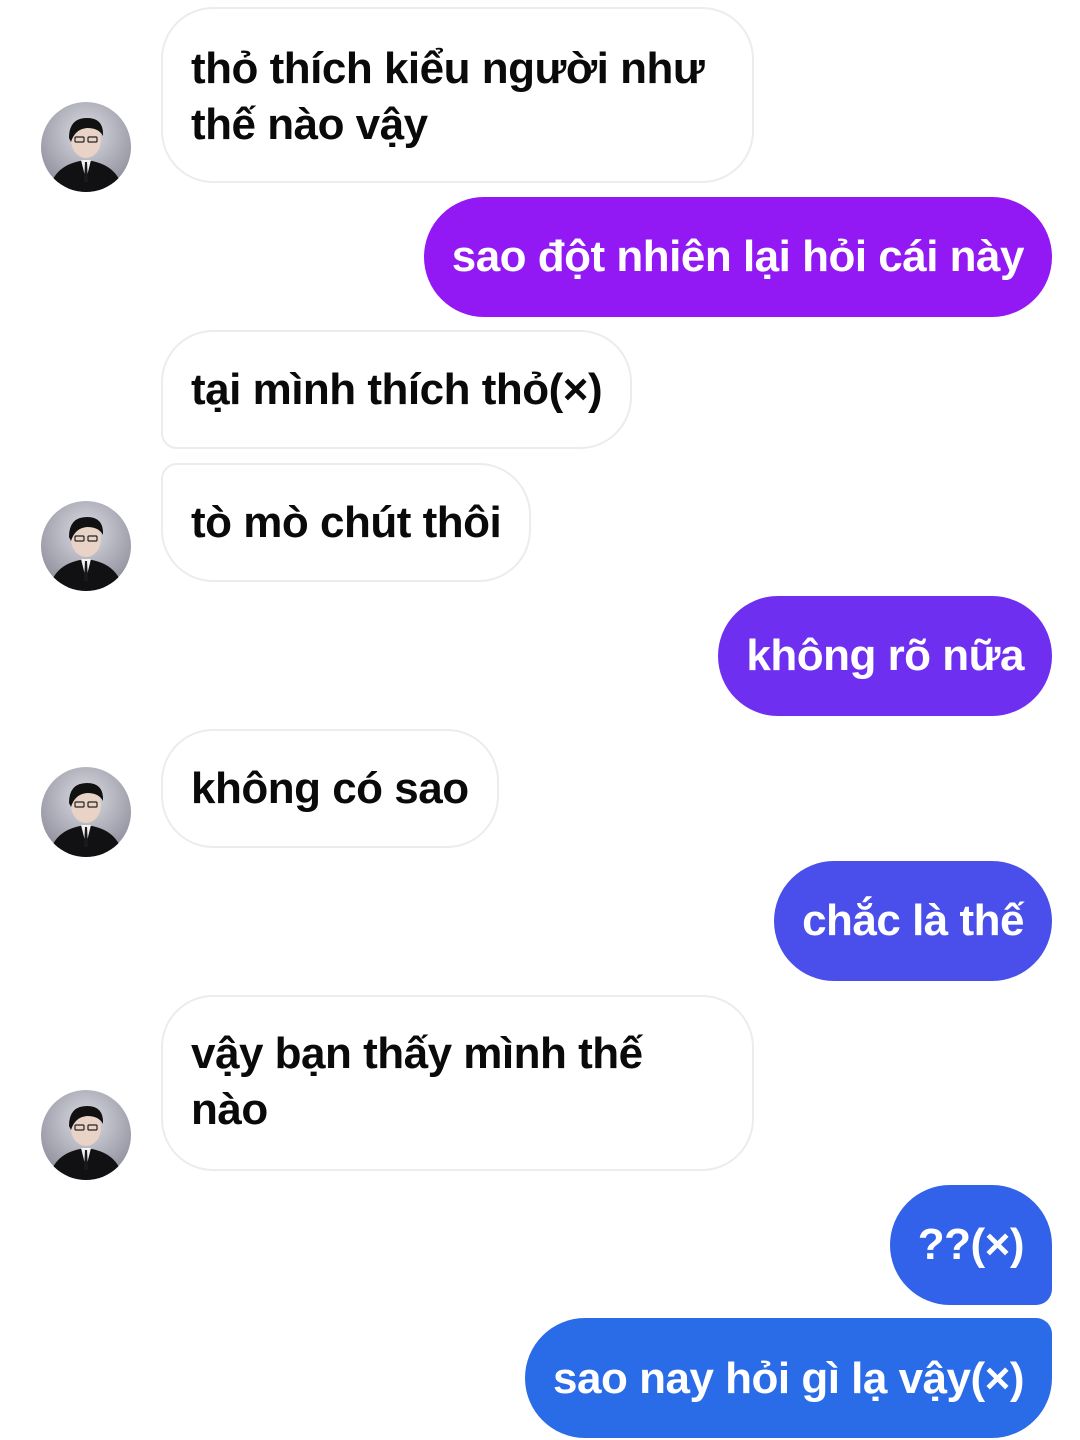 Image resolution: width=1080 pixels, height=1440 pixels. Describe the element at coordinates (346, 522) in the screenshot. I see `incoming-message: tò mò chút thôi` at that location.